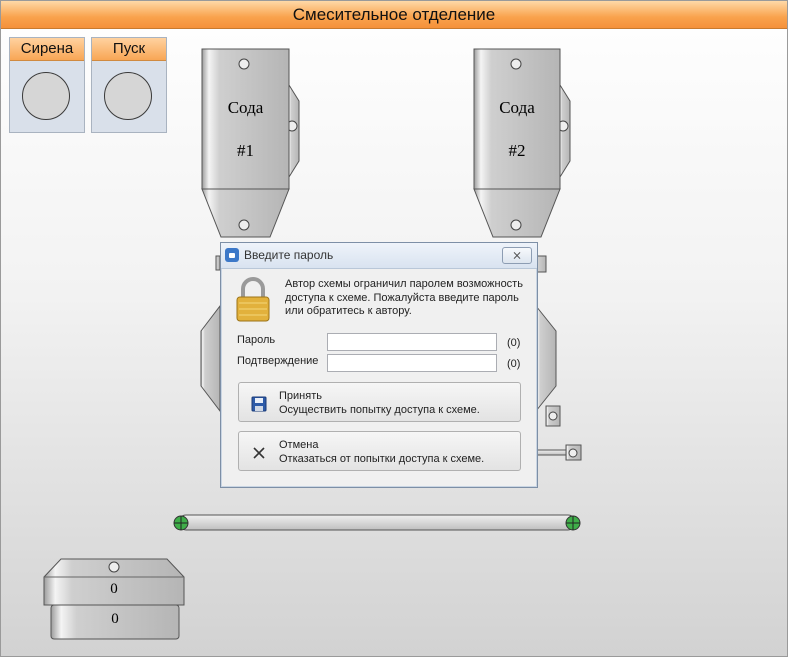 This screenshot has height=657, width=788. Describe the element at coordinates (256, 340) in the screenshot. I see `password-label: Пароль` at that location.